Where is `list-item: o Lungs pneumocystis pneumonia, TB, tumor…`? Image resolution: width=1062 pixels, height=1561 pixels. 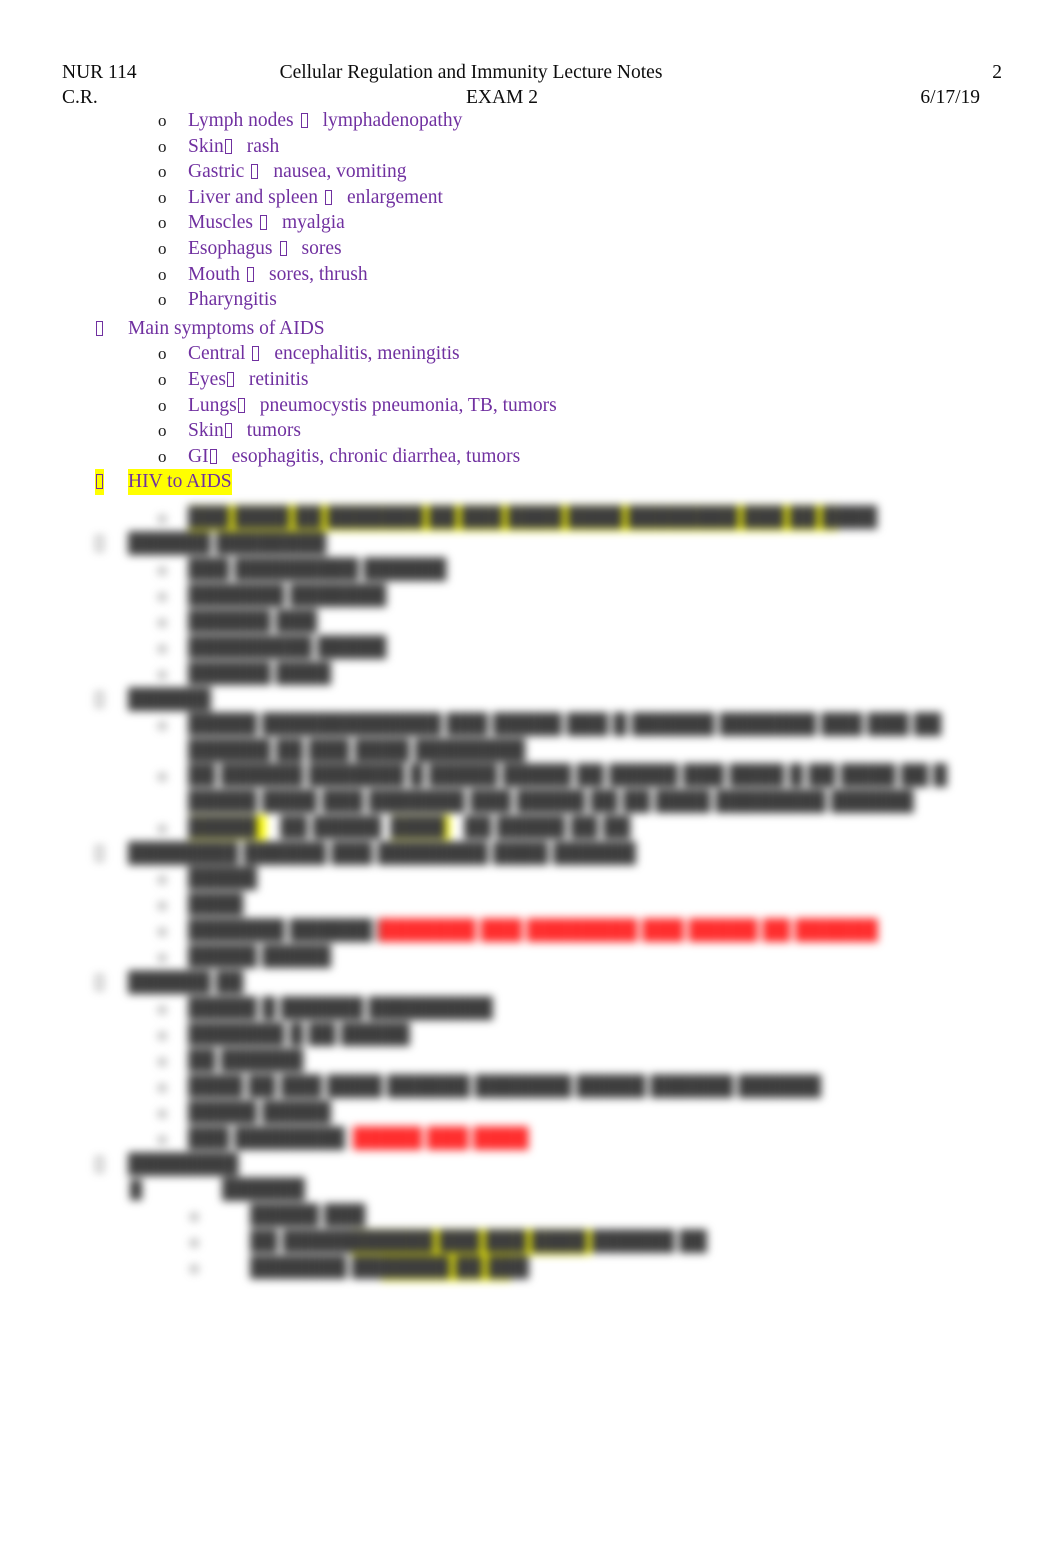 list-item: o Lungs pneumocystis pneumonia, TB, tumor… is located at coordinates (531, 406).